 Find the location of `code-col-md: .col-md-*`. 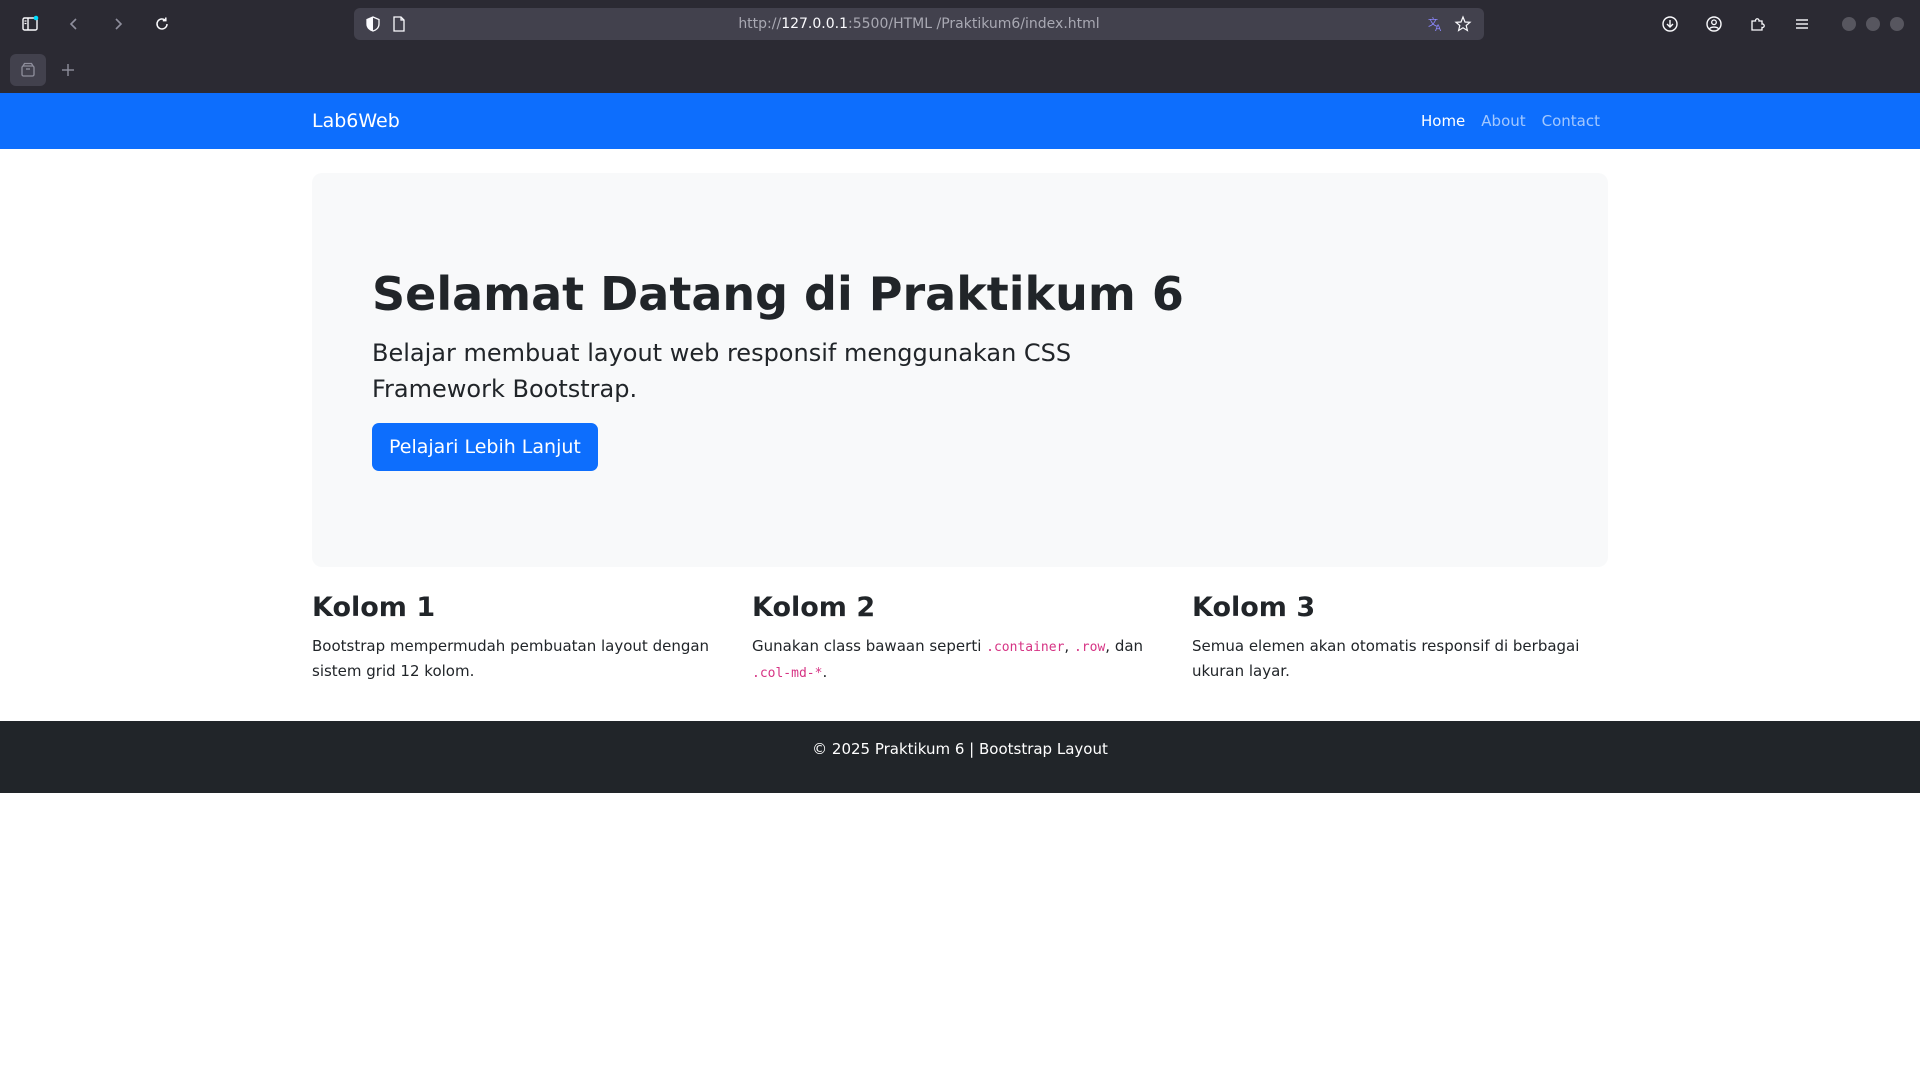

code-col-md: .col-md-* is located at coordinates (787, 673).